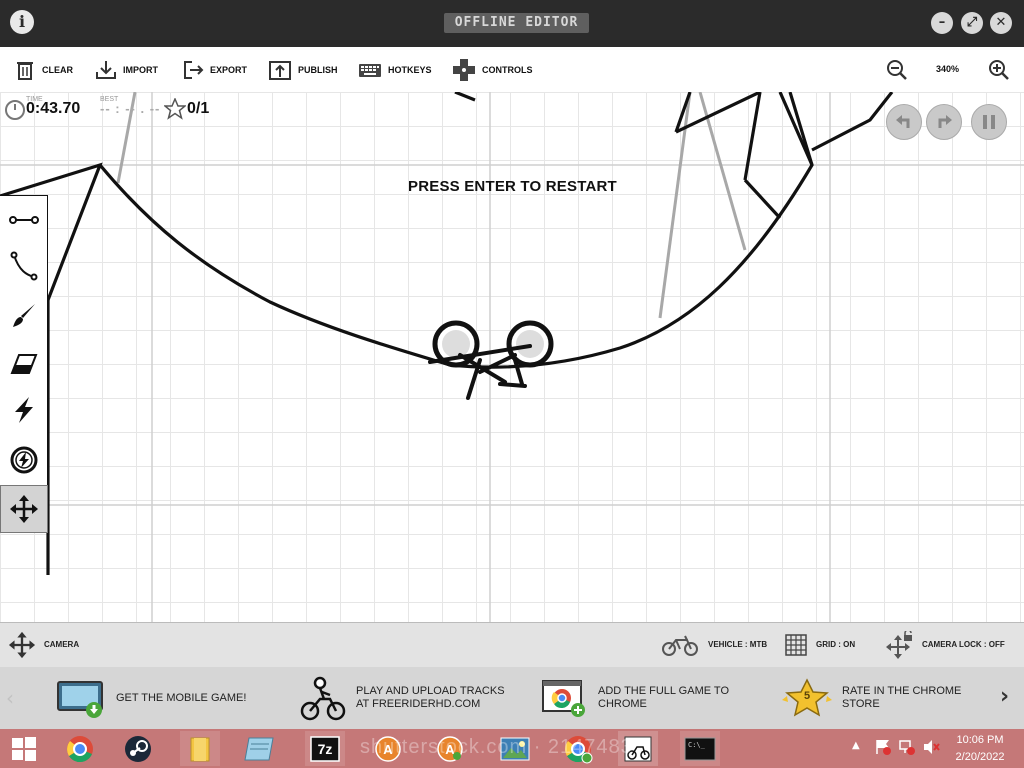 The width and height of the screenshot is (1024, 768). What do you see at coordinates (697, 745) in the screenshot?
I see `svg-text: C:\_` at bounding box center [697, 745].